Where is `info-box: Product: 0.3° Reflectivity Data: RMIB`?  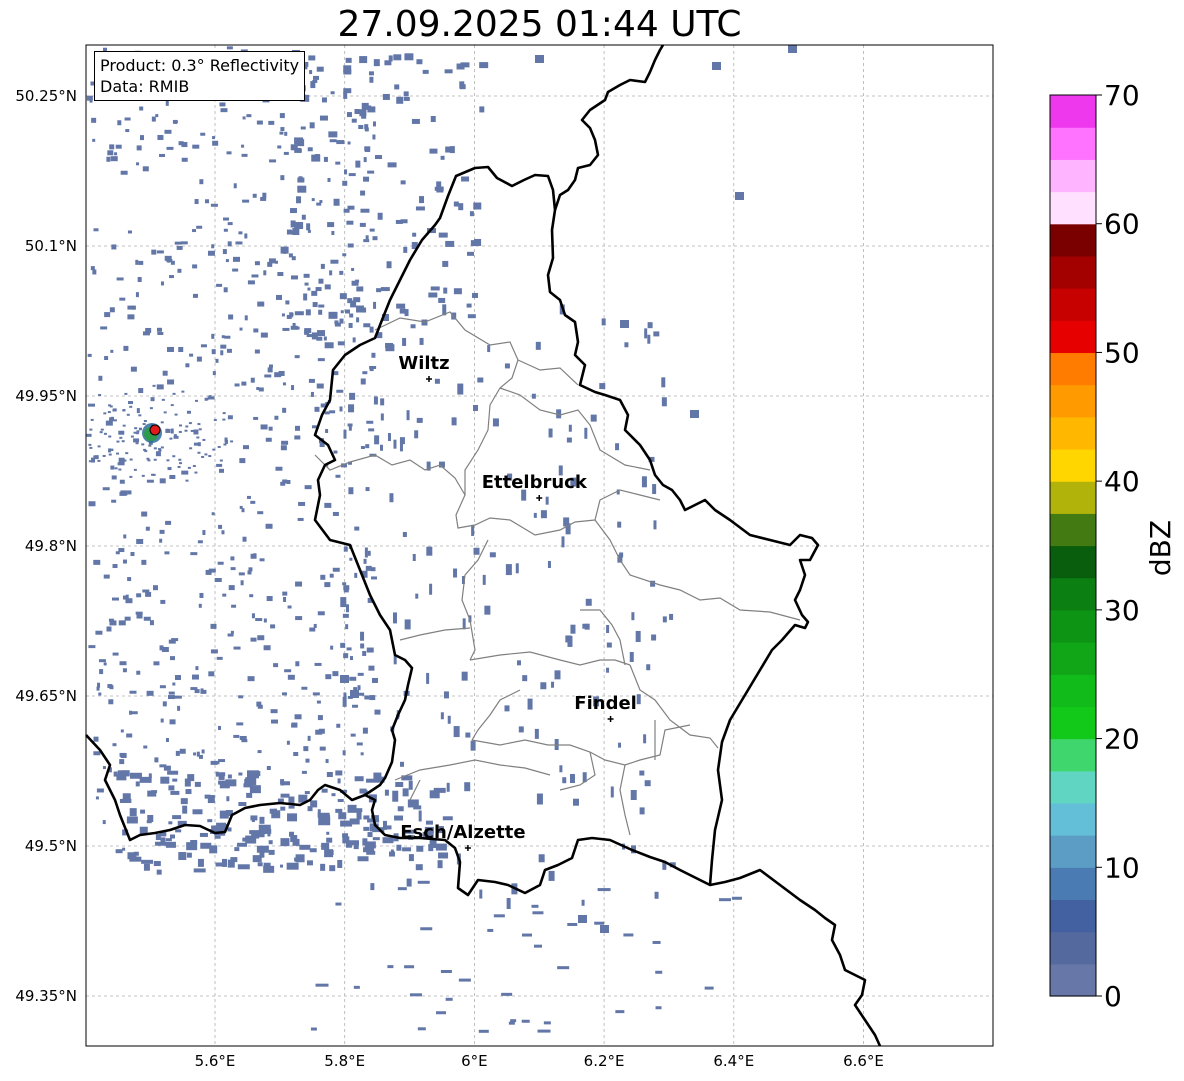
info-box: Product: 0.3° Reflectivity Data: RMIB is located at coordinates (200, 76).